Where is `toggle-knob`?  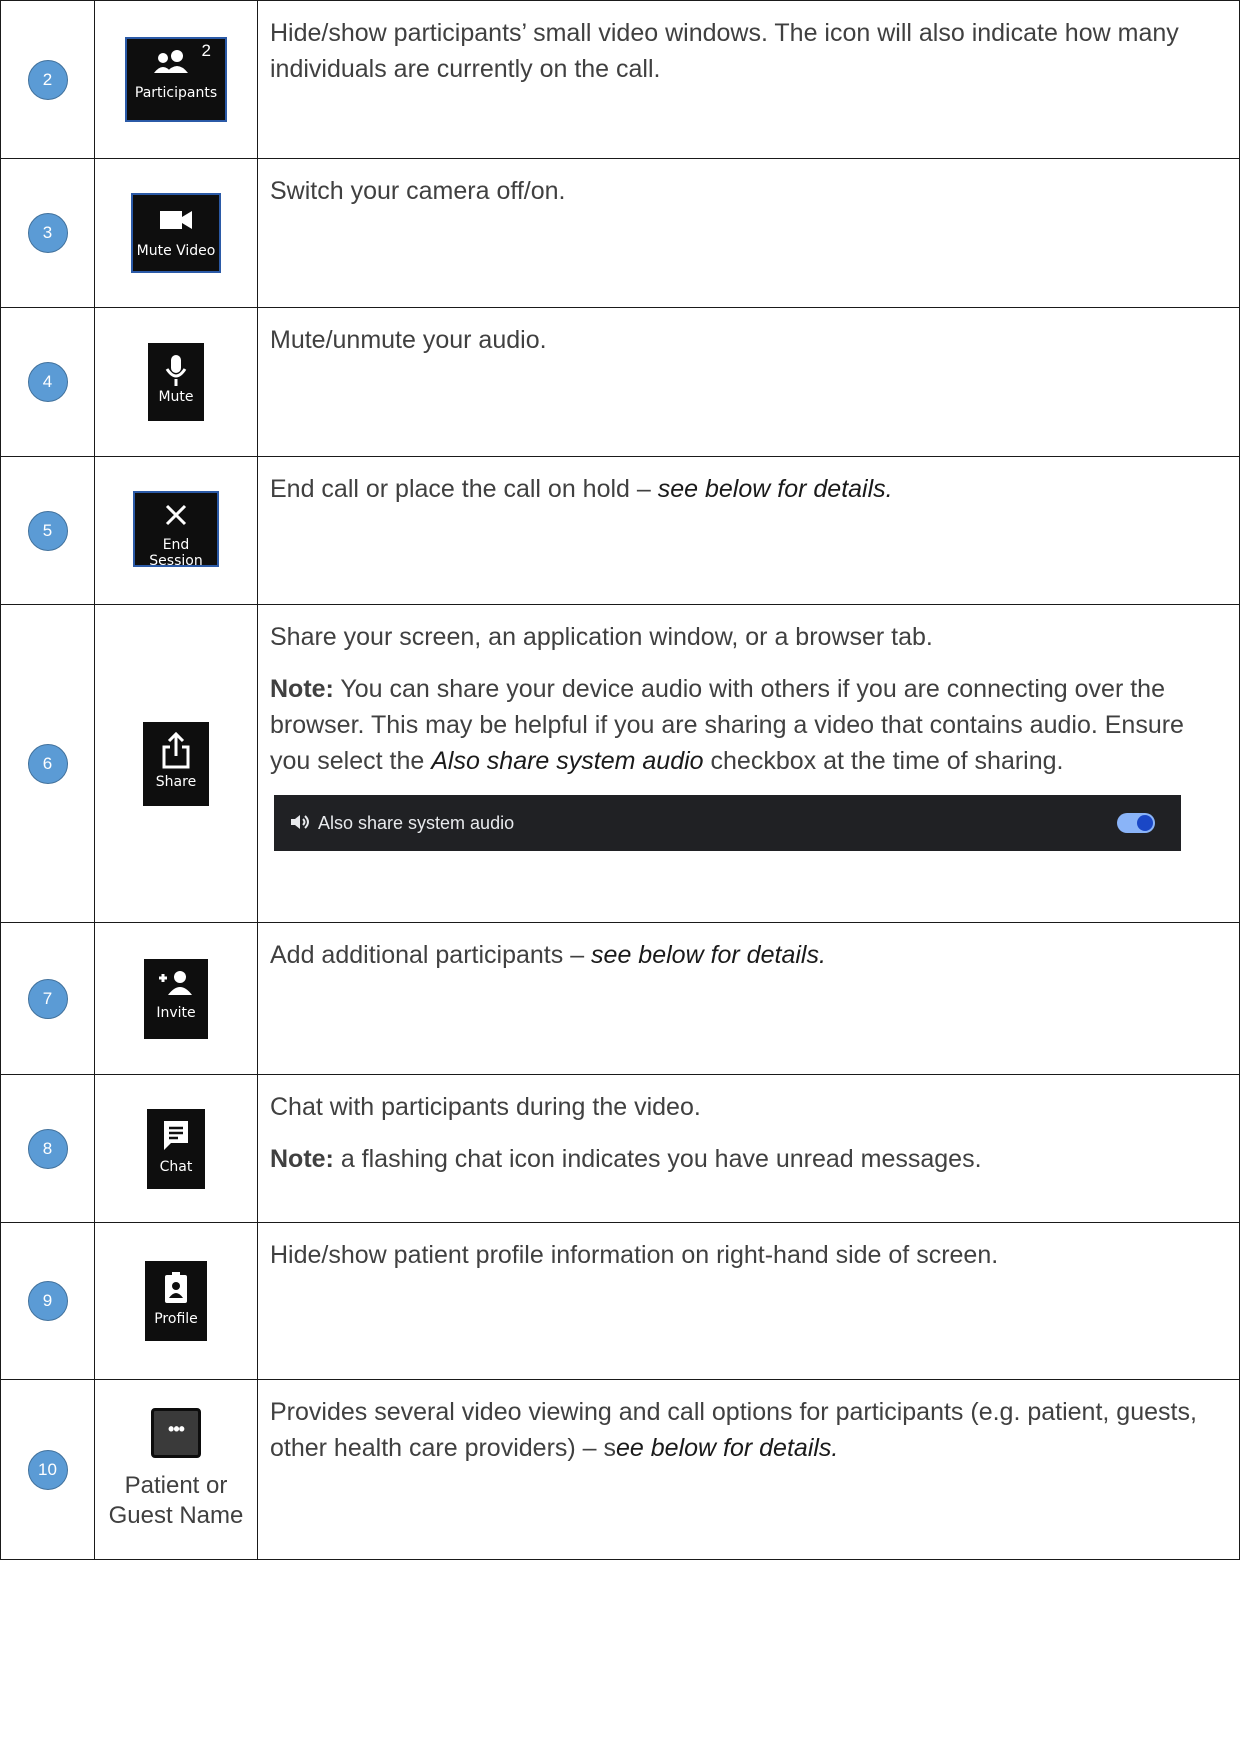 toggle-knob is located at coordinates (1145, 823).